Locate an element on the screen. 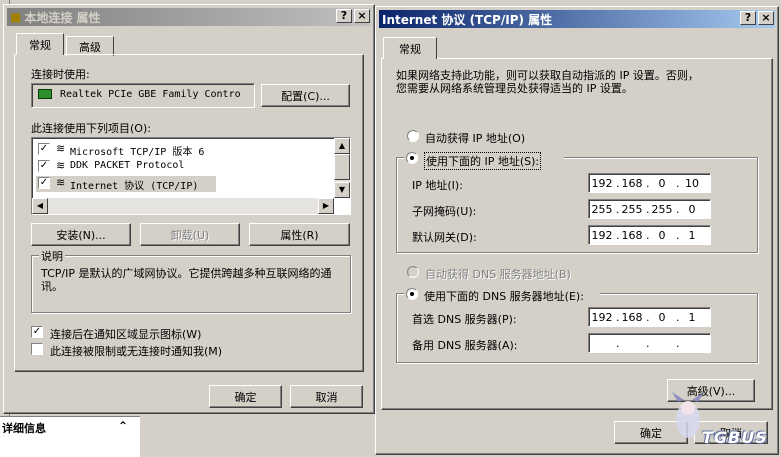 This screenshot has height=457, width=781. preferred-dns-field: 192. 168. 0. 1 is located at coordinates (649, 317).